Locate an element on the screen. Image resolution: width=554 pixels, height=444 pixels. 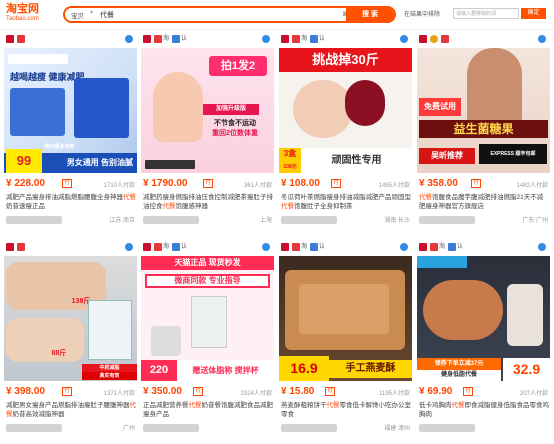
badge-row: 淘 认 is located at coordinates (207, 247).